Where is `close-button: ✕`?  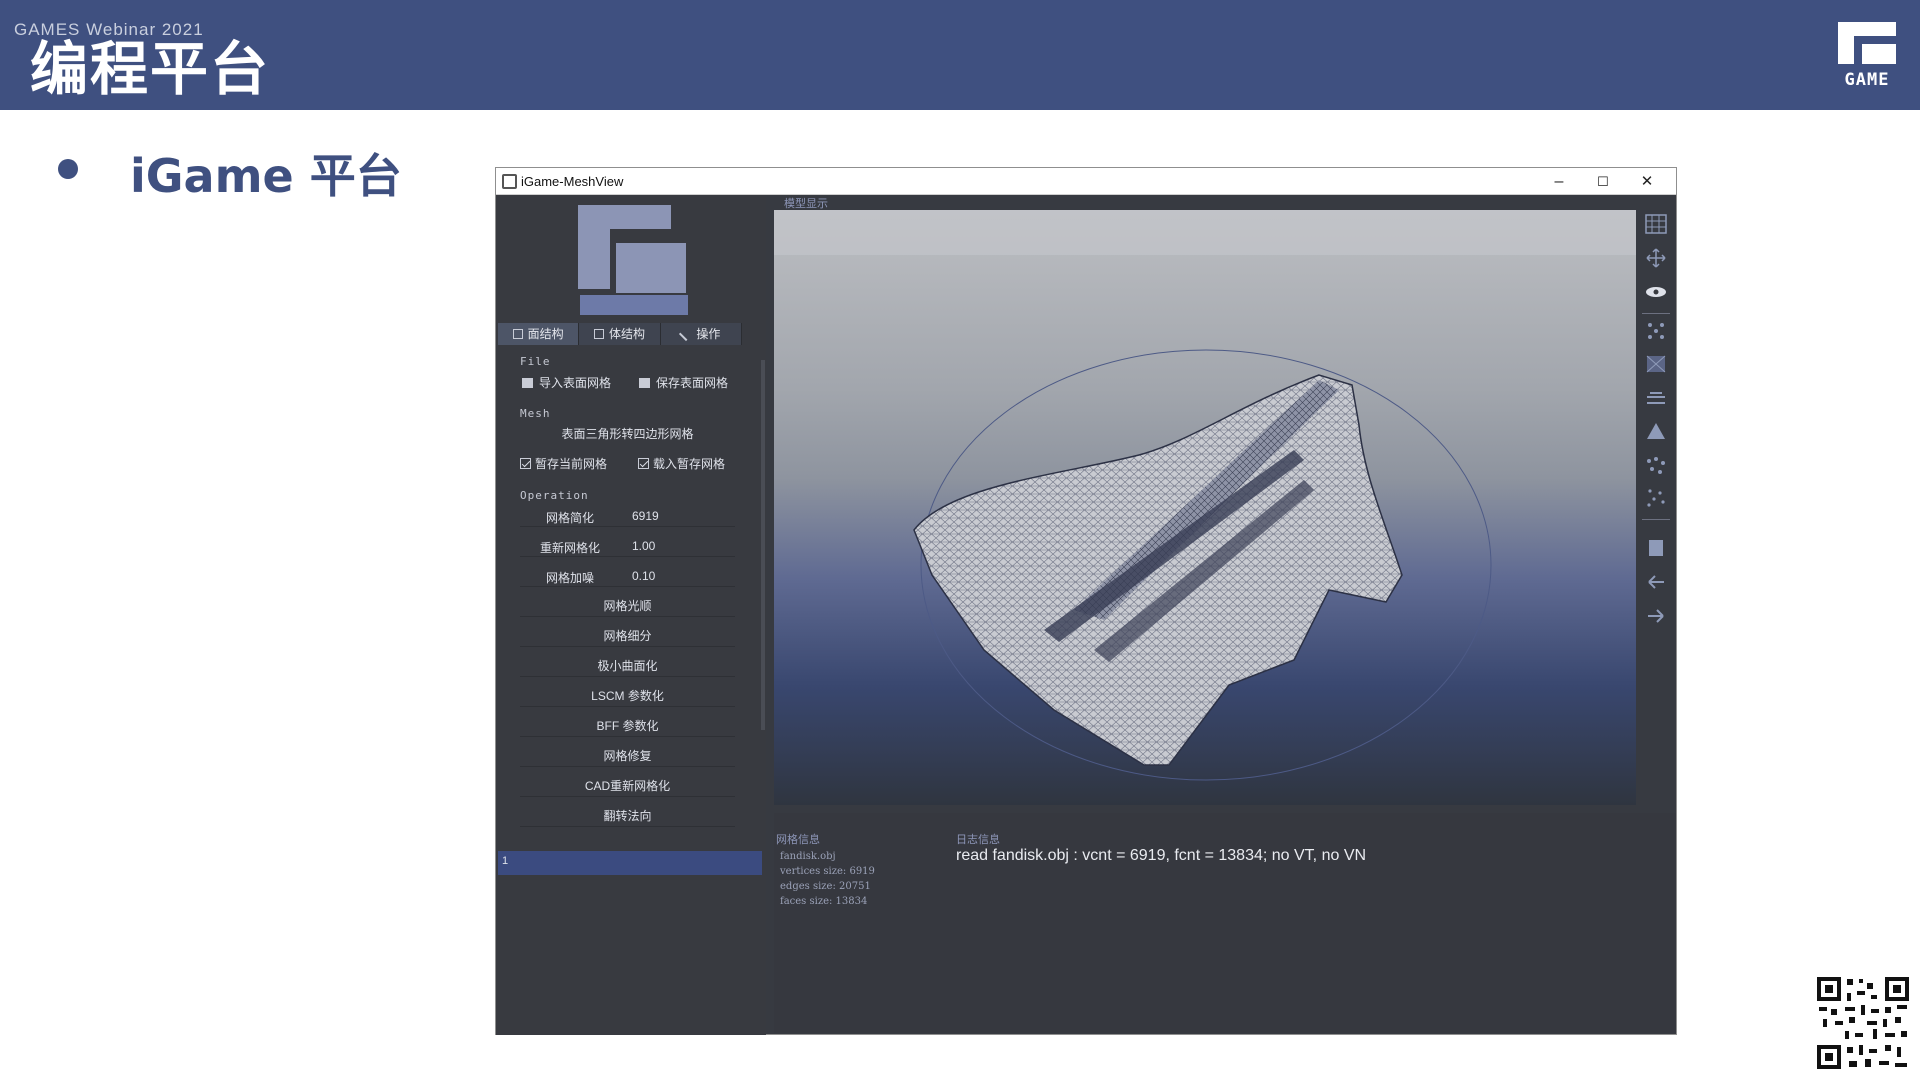 close-button: ✕ is located at coordinates (1647, 181).